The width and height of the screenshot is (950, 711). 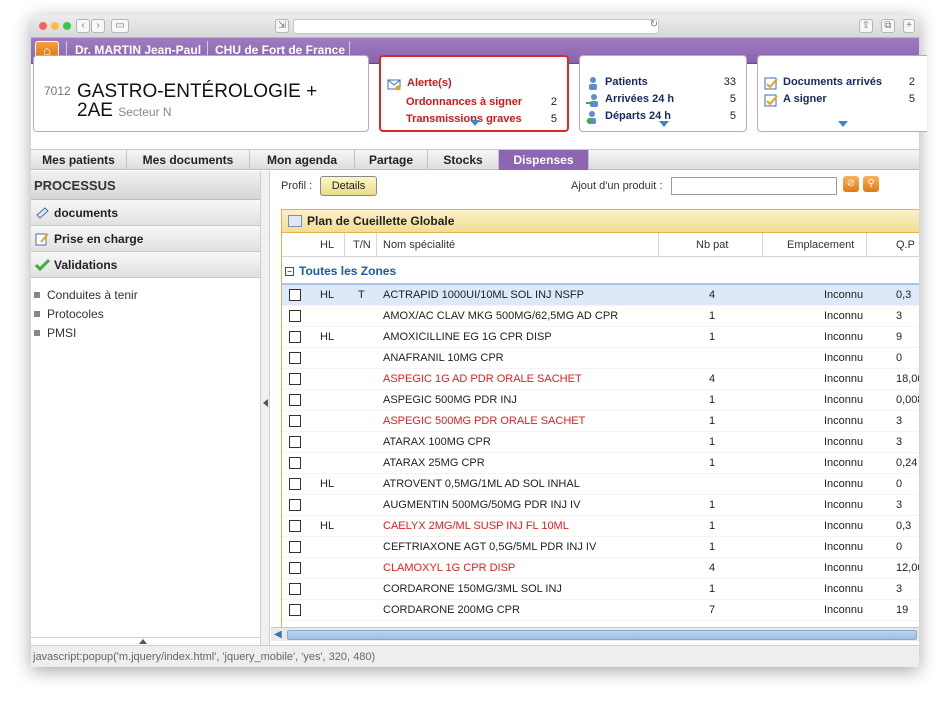 I want to click on collapse-up-icon, so click(x=143, y=641).